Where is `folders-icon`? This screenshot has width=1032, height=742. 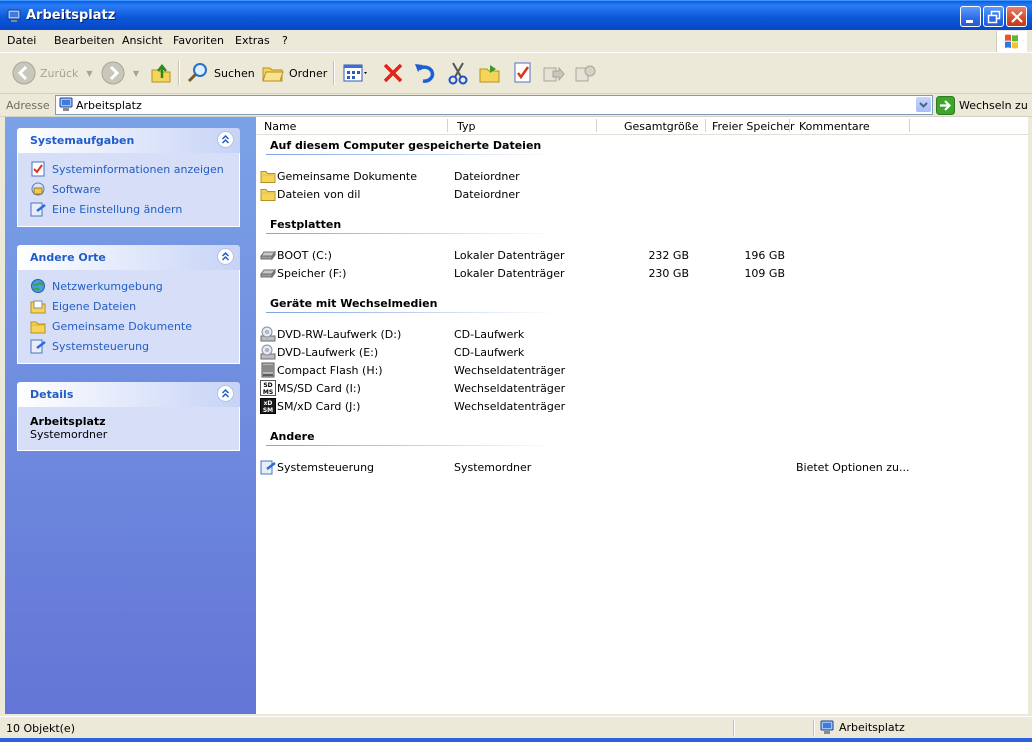 folders-icon is located at coordinates (273, 74).